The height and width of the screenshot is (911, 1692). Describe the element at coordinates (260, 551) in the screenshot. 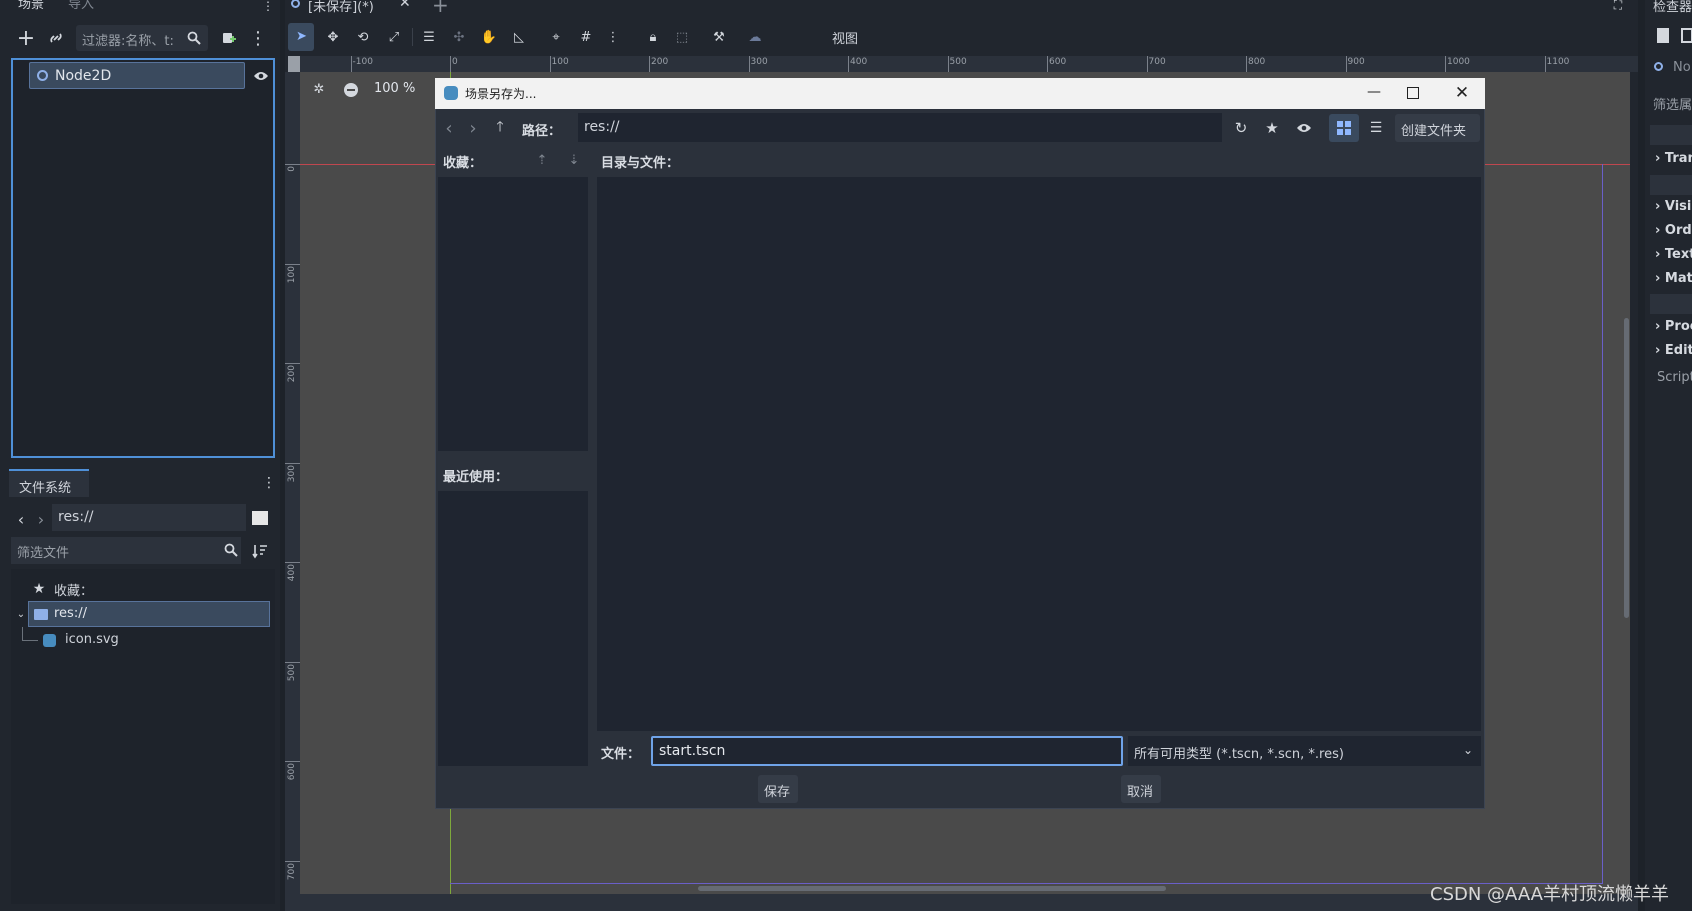

I see `sort-icon` at that location.